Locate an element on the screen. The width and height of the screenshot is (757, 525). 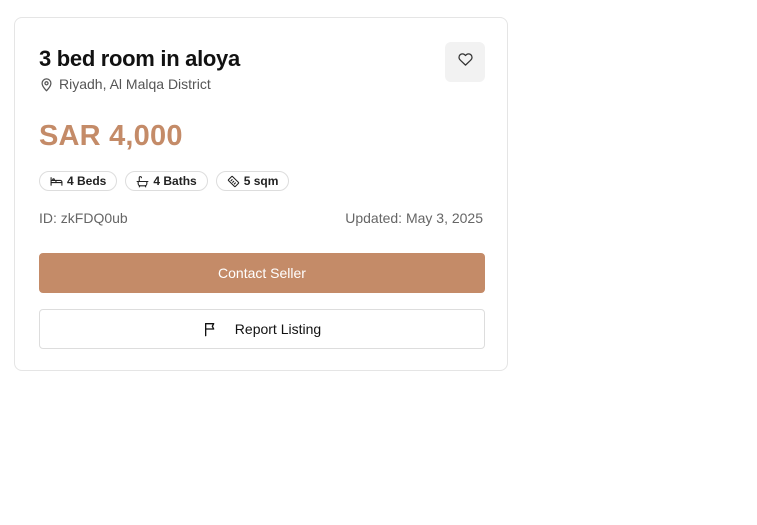
location-text: Riyadh, Al Malqa District is located at coordinates (135, 84).